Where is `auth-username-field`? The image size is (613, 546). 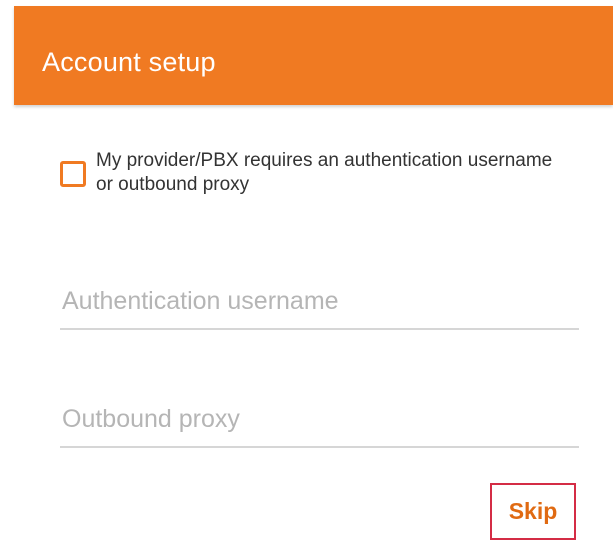
auth-username-field is located at coordinates (320, 306).